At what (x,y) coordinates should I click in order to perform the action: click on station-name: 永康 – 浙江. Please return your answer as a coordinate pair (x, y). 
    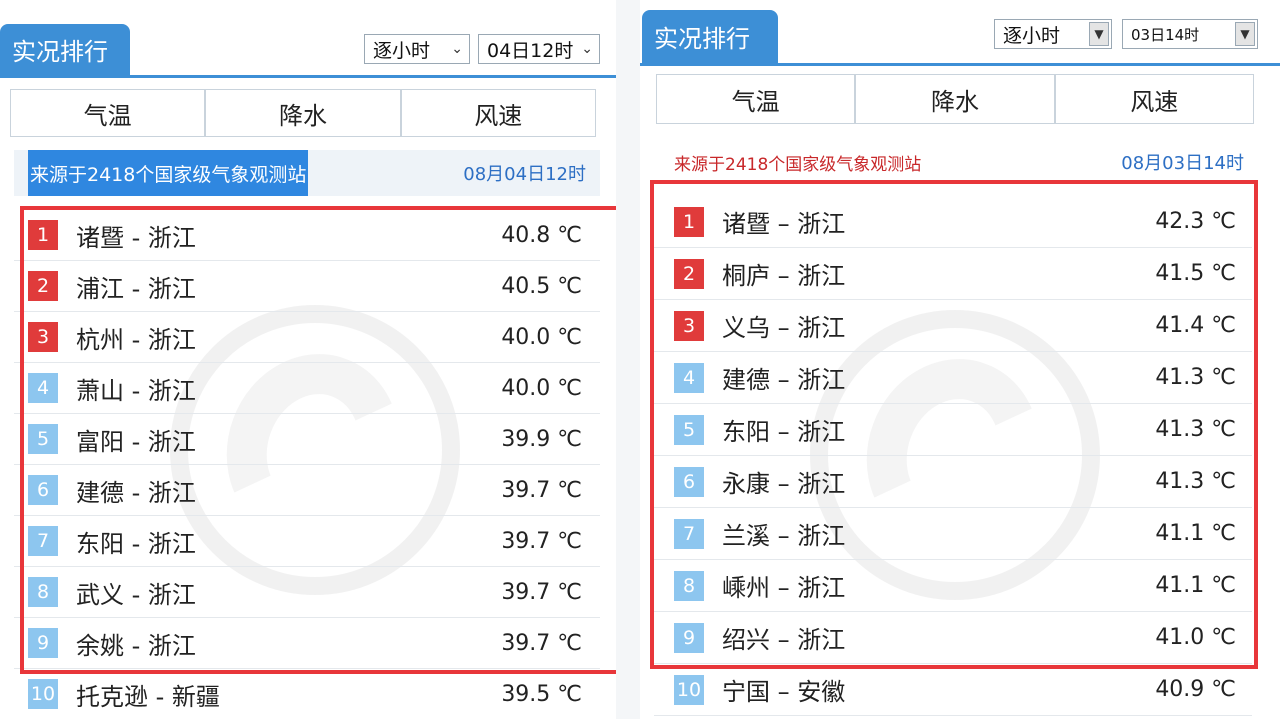
    Looking at the image, I should click on (784, 484).